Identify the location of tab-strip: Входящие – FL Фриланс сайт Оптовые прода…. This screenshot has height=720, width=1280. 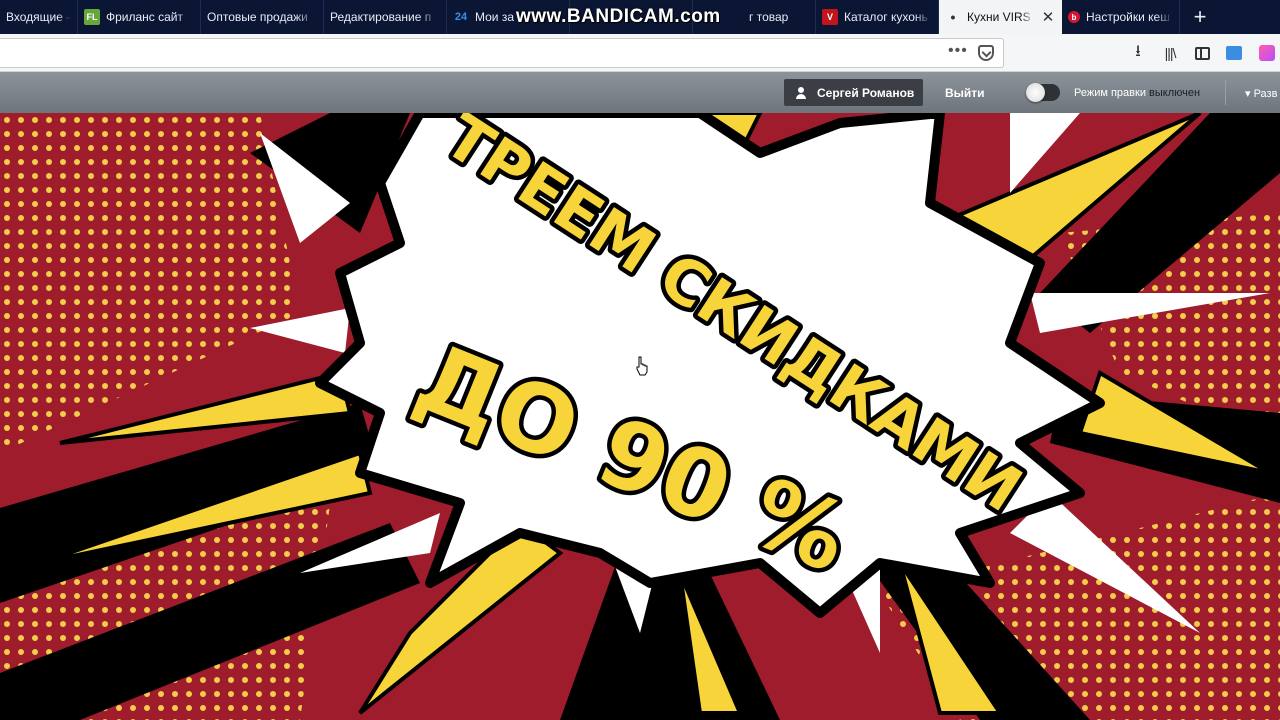
(640, 17).